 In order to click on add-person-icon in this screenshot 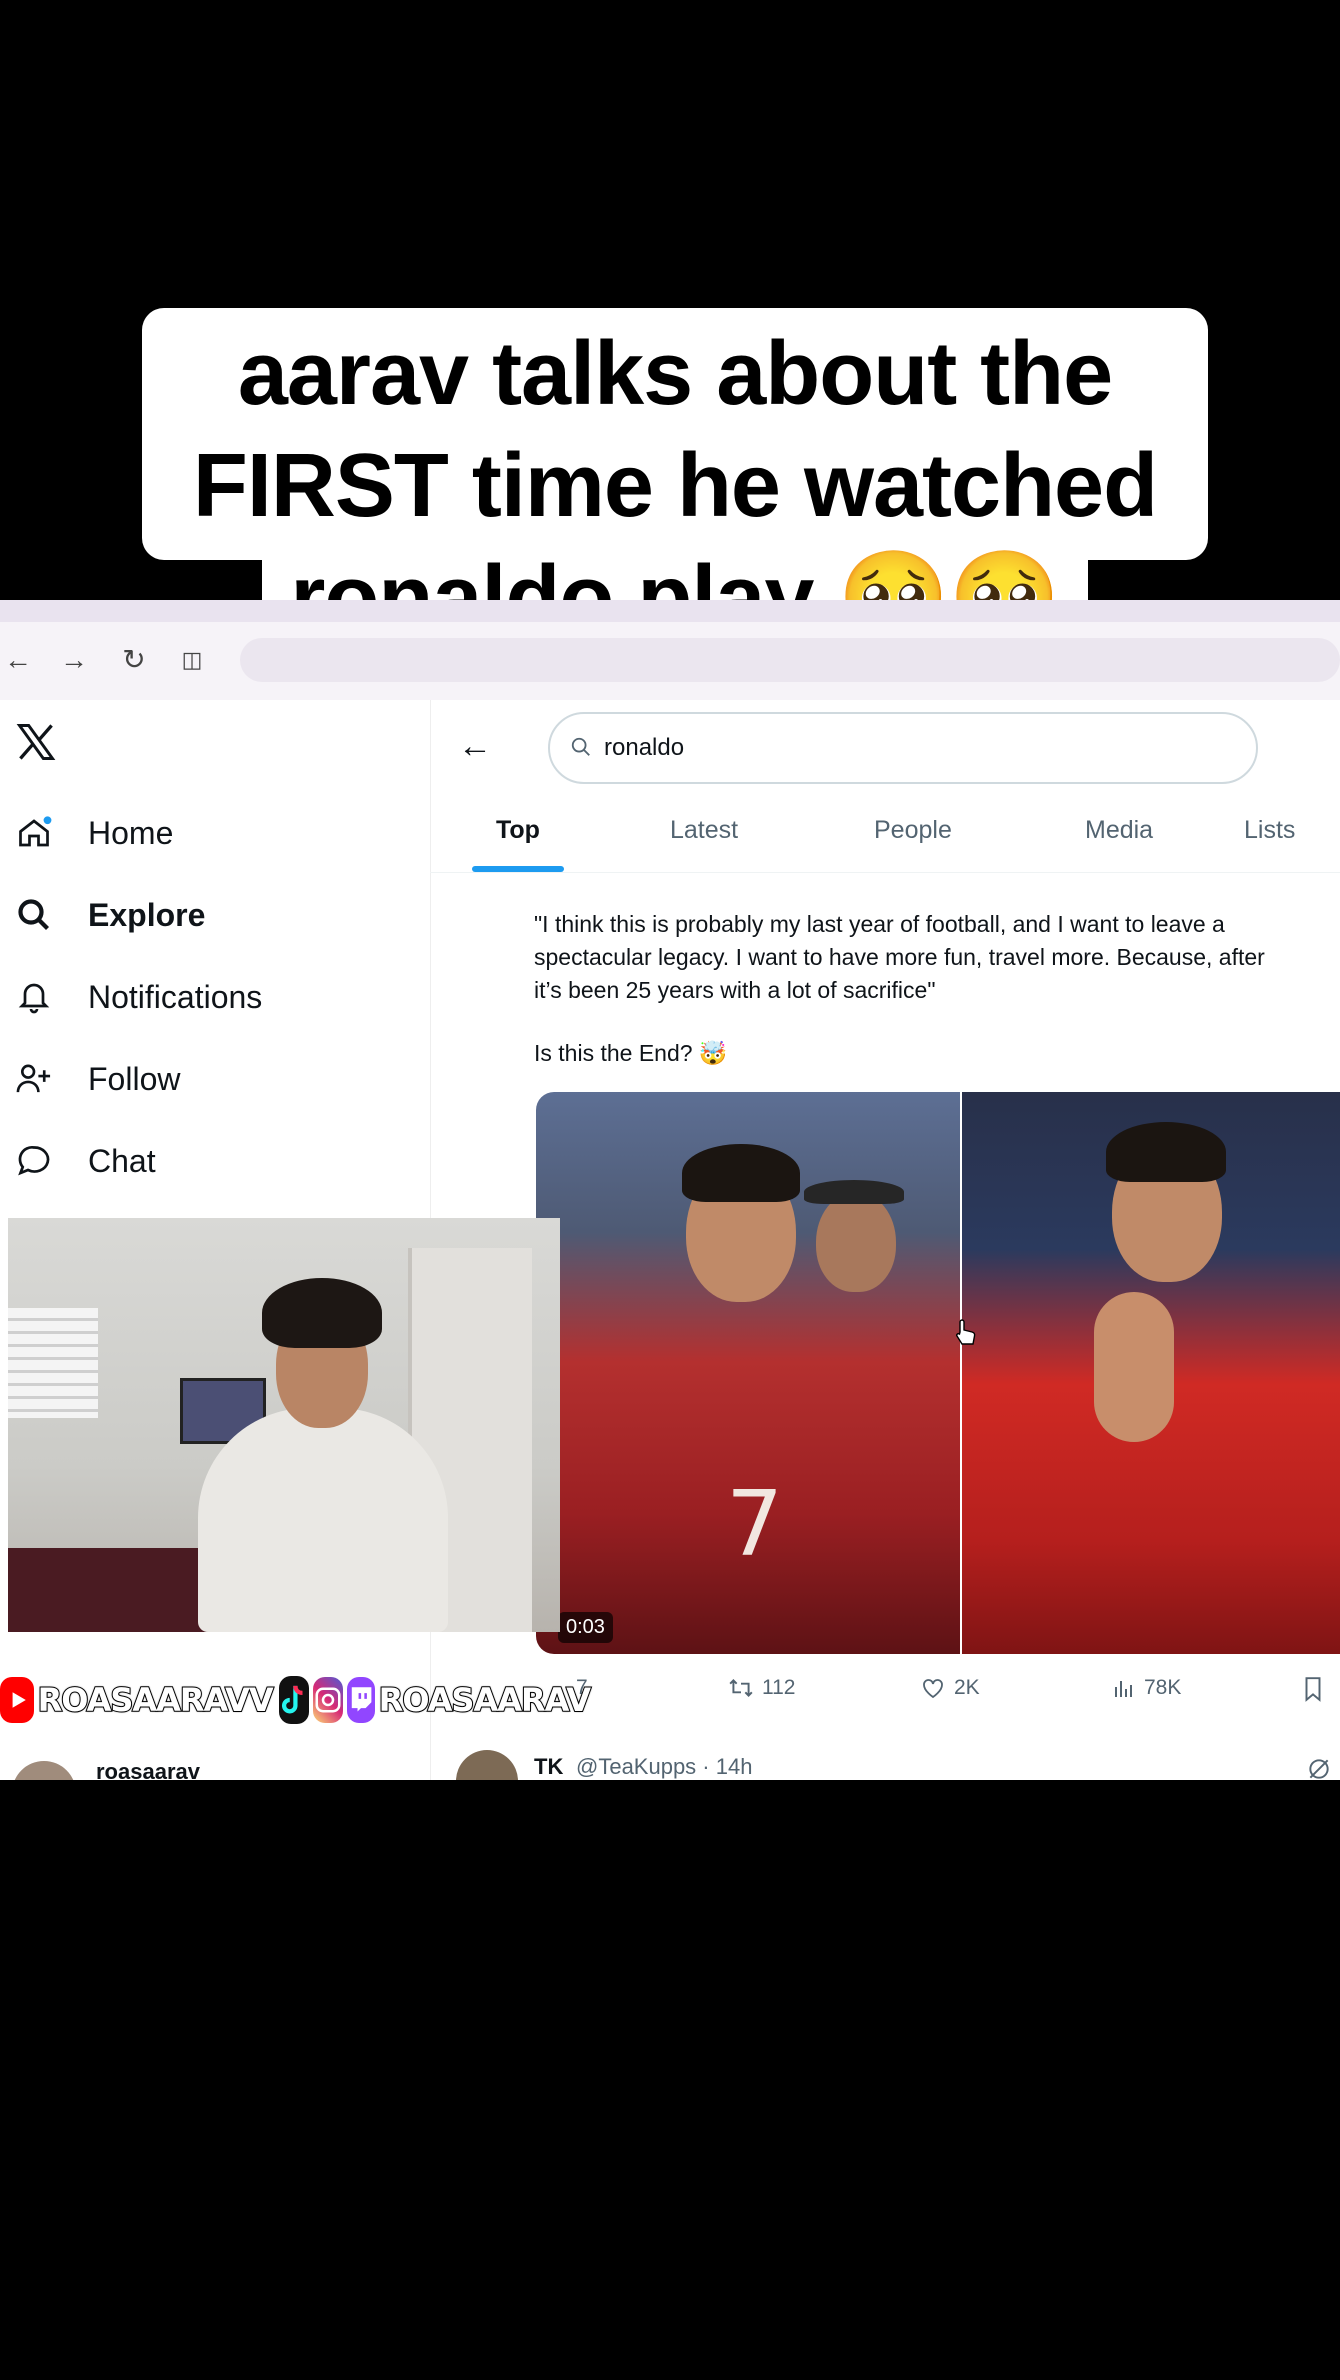, I will do `click(34, 1079)`.